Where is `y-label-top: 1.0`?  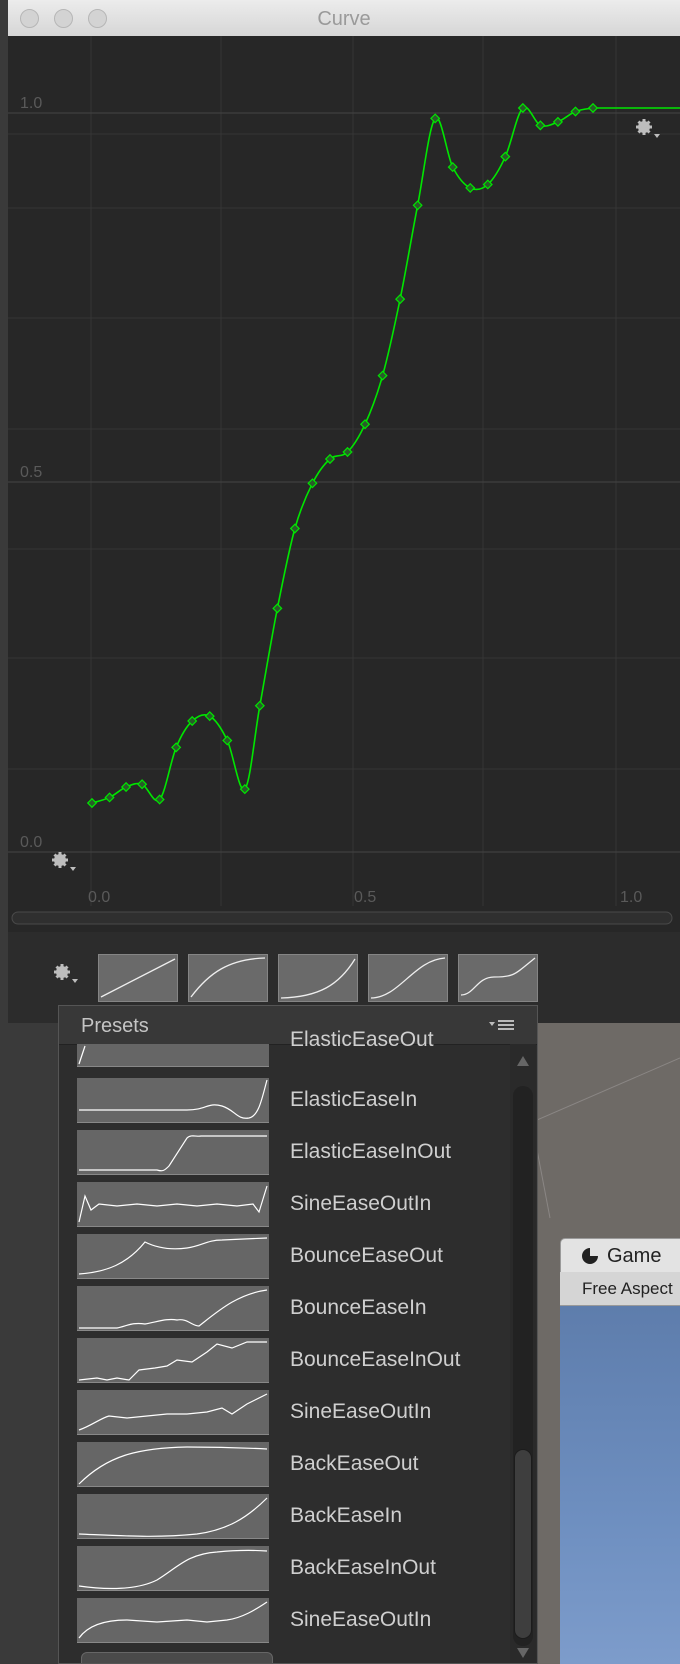
y-label-top: 1.0 is located at coordinates (31, 103).